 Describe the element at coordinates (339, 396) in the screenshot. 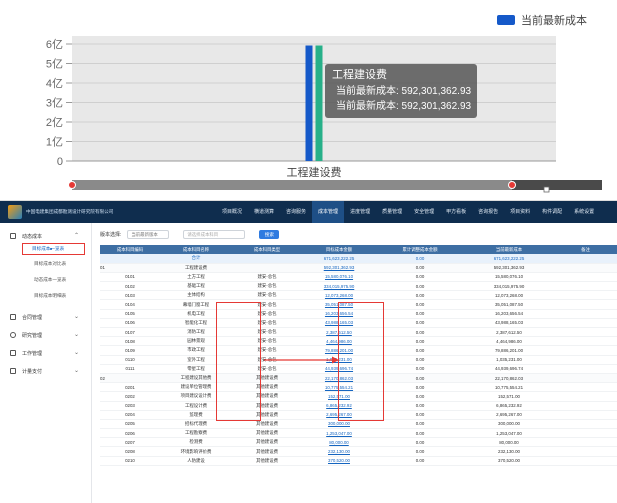

I see `cell-target: 152,571.00` at that location.